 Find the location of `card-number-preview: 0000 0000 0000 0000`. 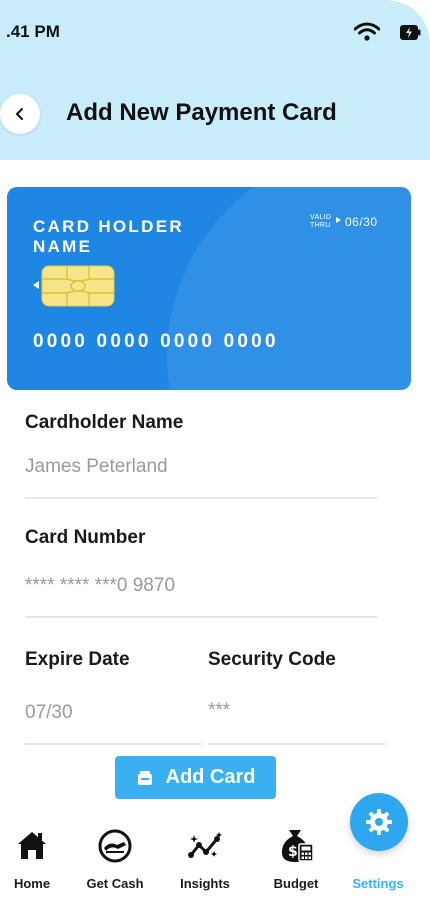

card-number-preview: 0000 0000 0000 0000 is located at coordinates (156, 341).